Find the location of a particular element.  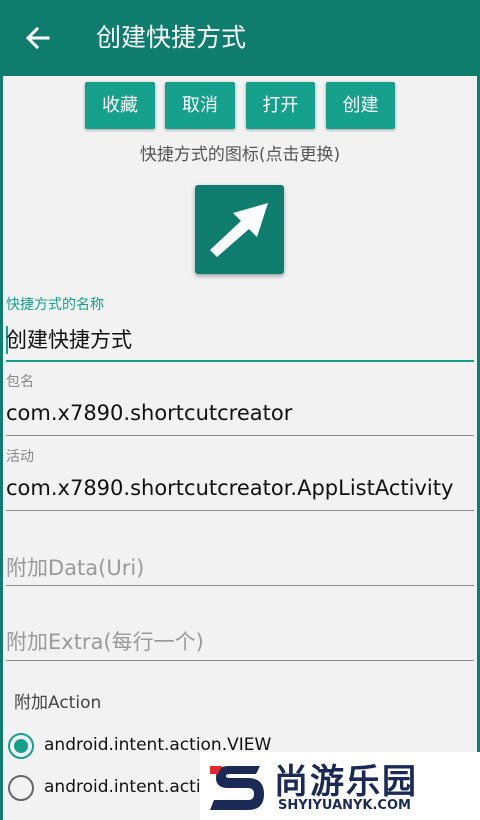

watermark-title: 尚游乐园 is located at coordinates (346, 782).